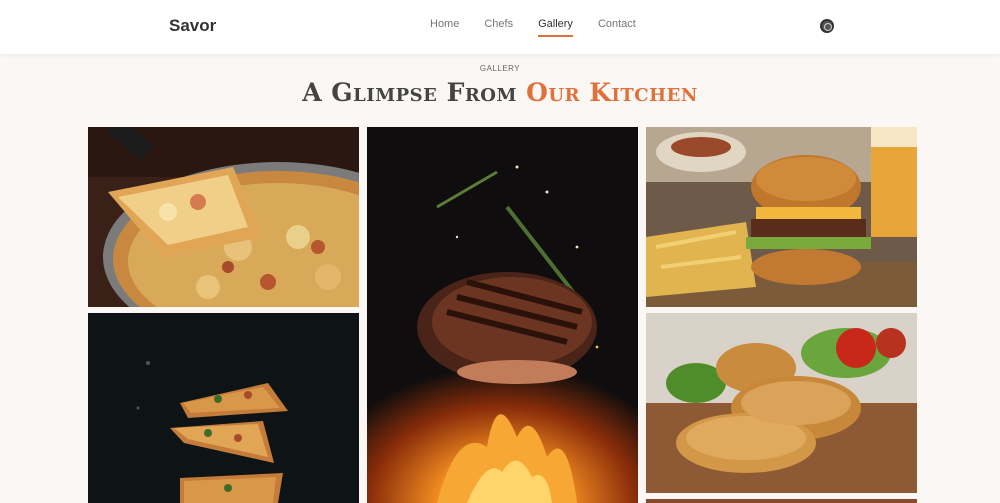 The height and width of the screenshot is (503, 1000). I want to click on nav-contact: Contact, so click(617, 27).